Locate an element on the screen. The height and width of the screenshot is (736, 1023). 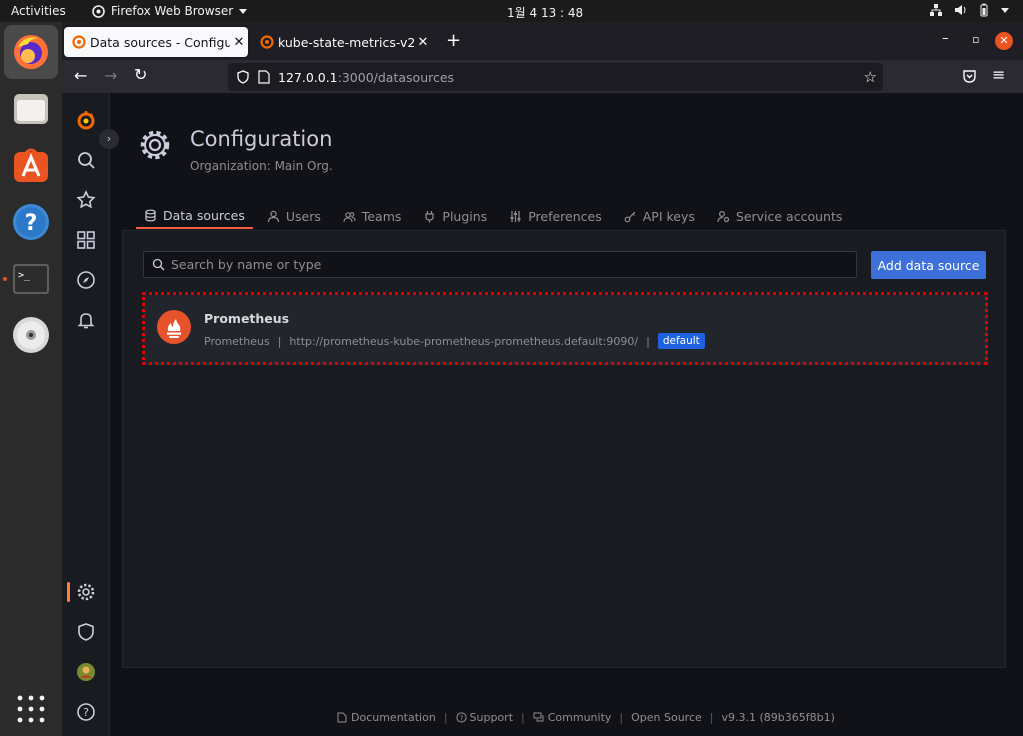
expand-sidebar-chevron-icon: › is located at coordinates (109, 139).